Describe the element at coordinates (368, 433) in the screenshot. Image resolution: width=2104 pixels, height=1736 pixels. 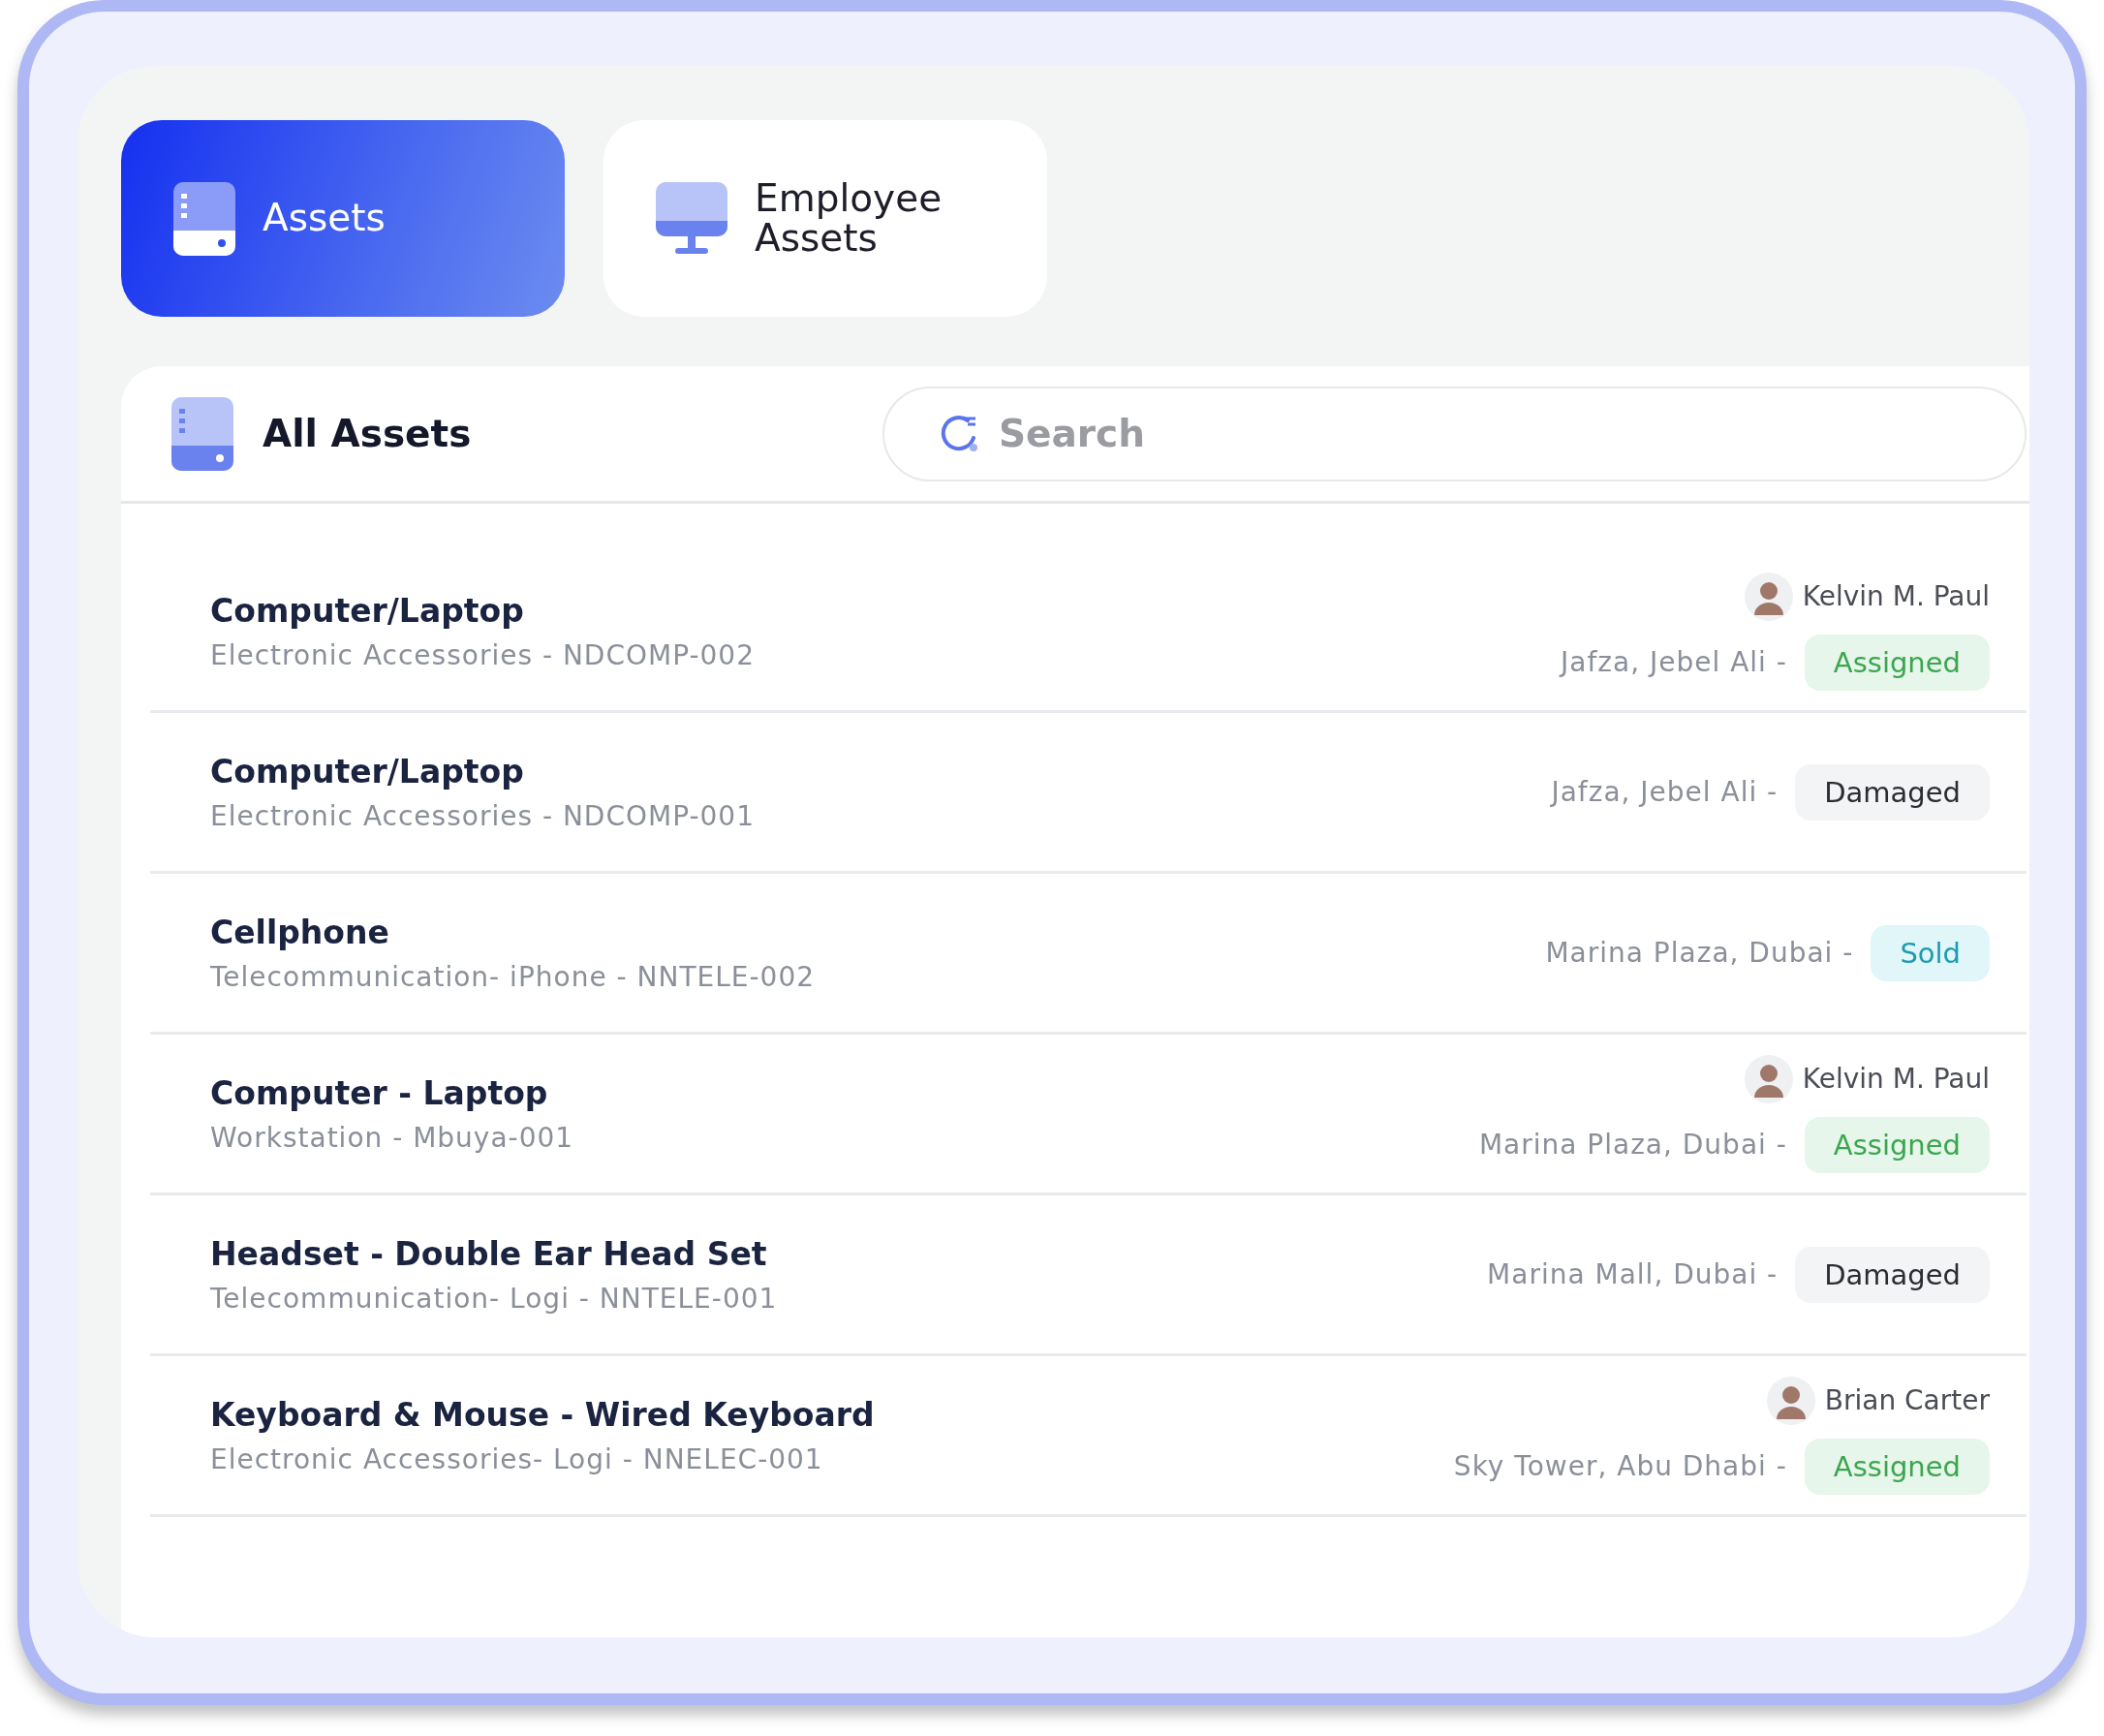
I see `list-title: All Assets` at that location.